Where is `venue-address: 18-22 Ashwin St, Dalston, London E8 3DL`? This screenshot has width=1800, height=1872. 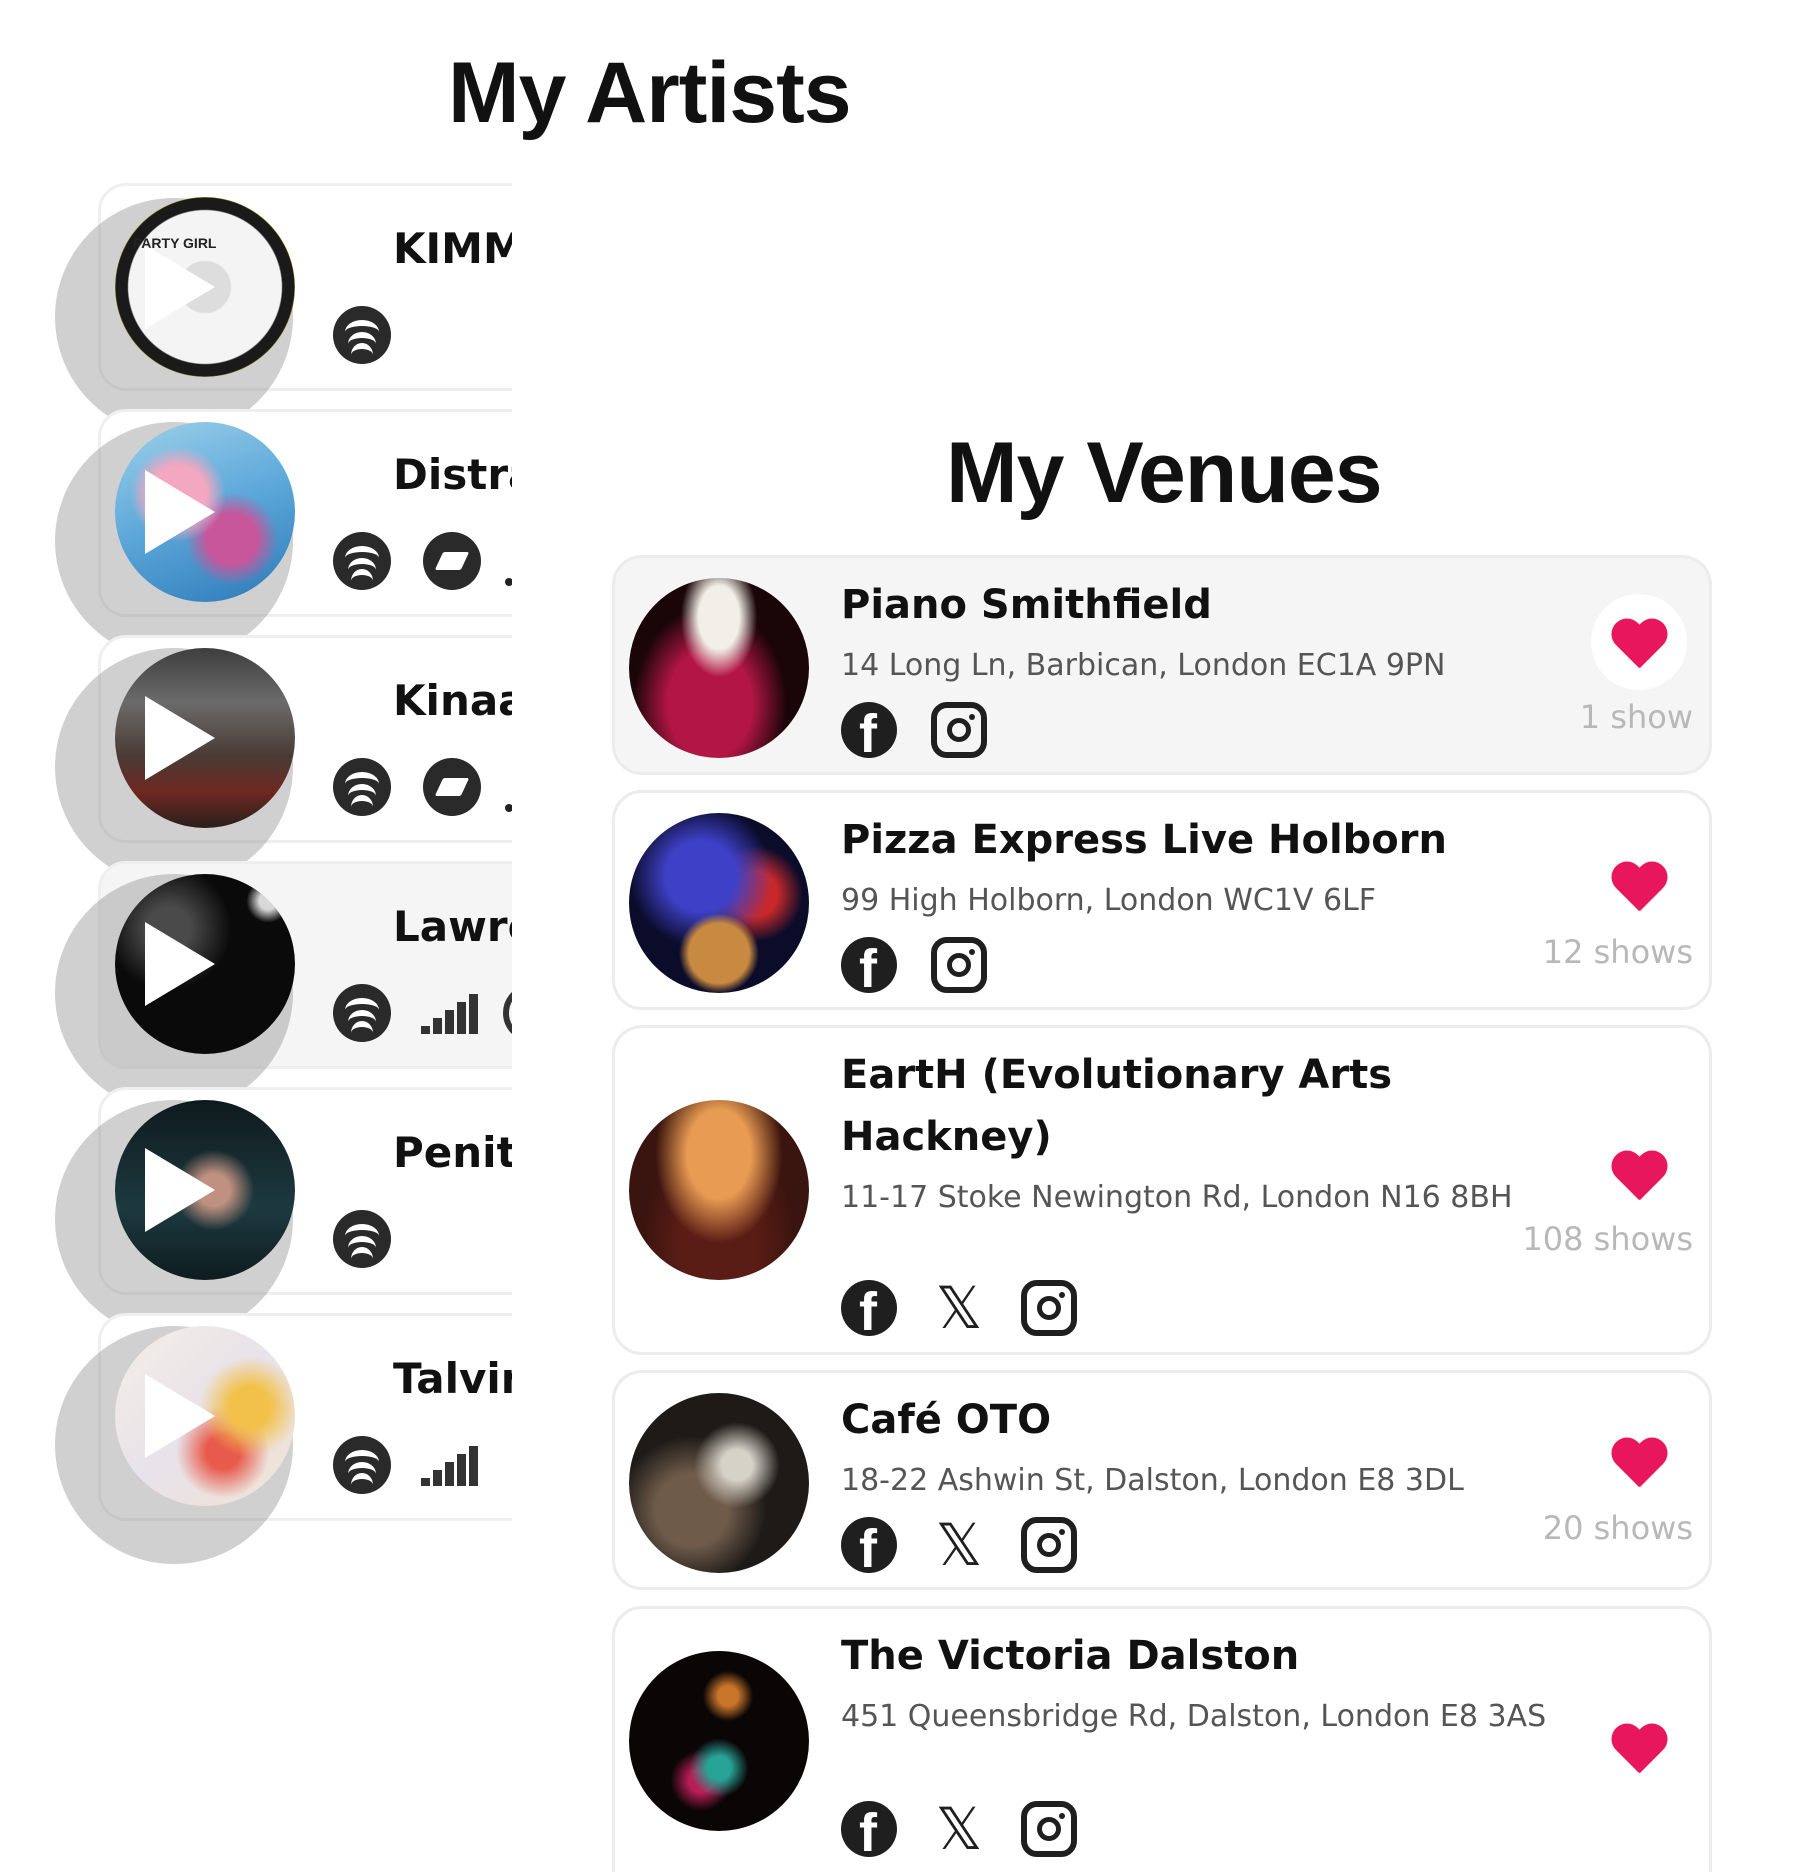 venue-address: 18-22 Ashwin St, Dalston, London E8 3DL is located at coordinates (1152, 1480).